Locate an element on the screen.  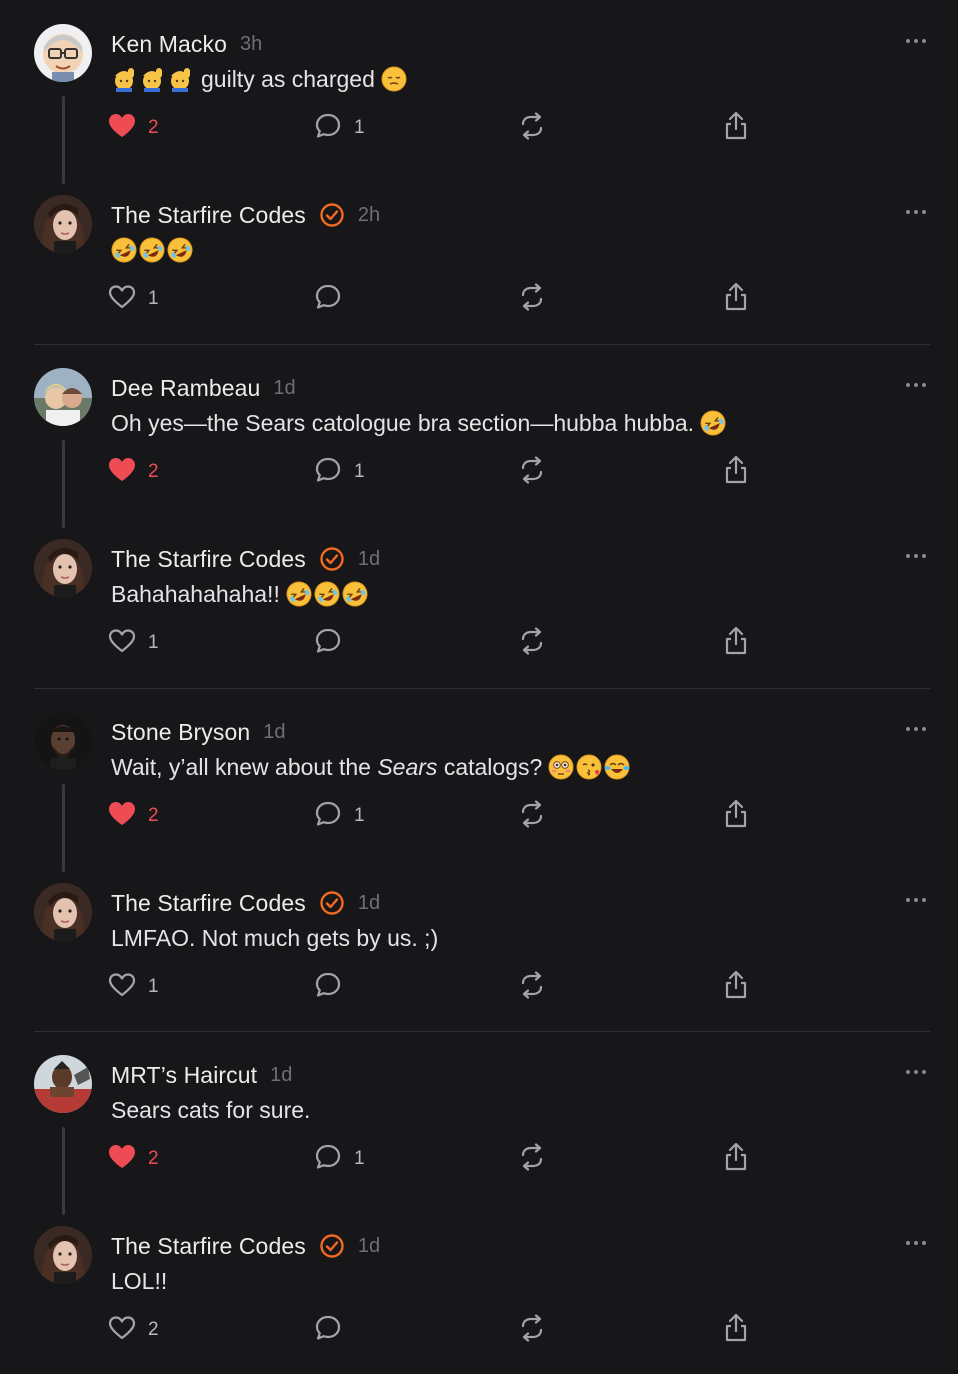
raising-hand-emoji is located at coordinates (124, 79).